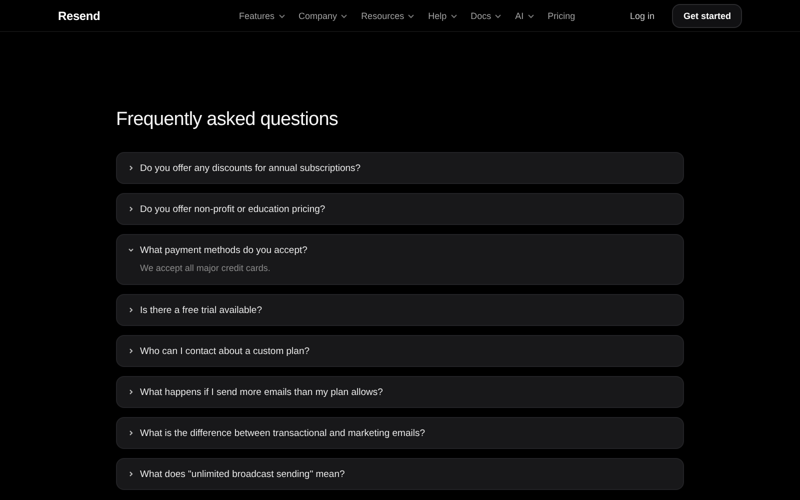 The height and width of the screenshot is (500, 800). I want to click on faq-item: What is the difference between transactional and marketing emails?, so click(400, 433).